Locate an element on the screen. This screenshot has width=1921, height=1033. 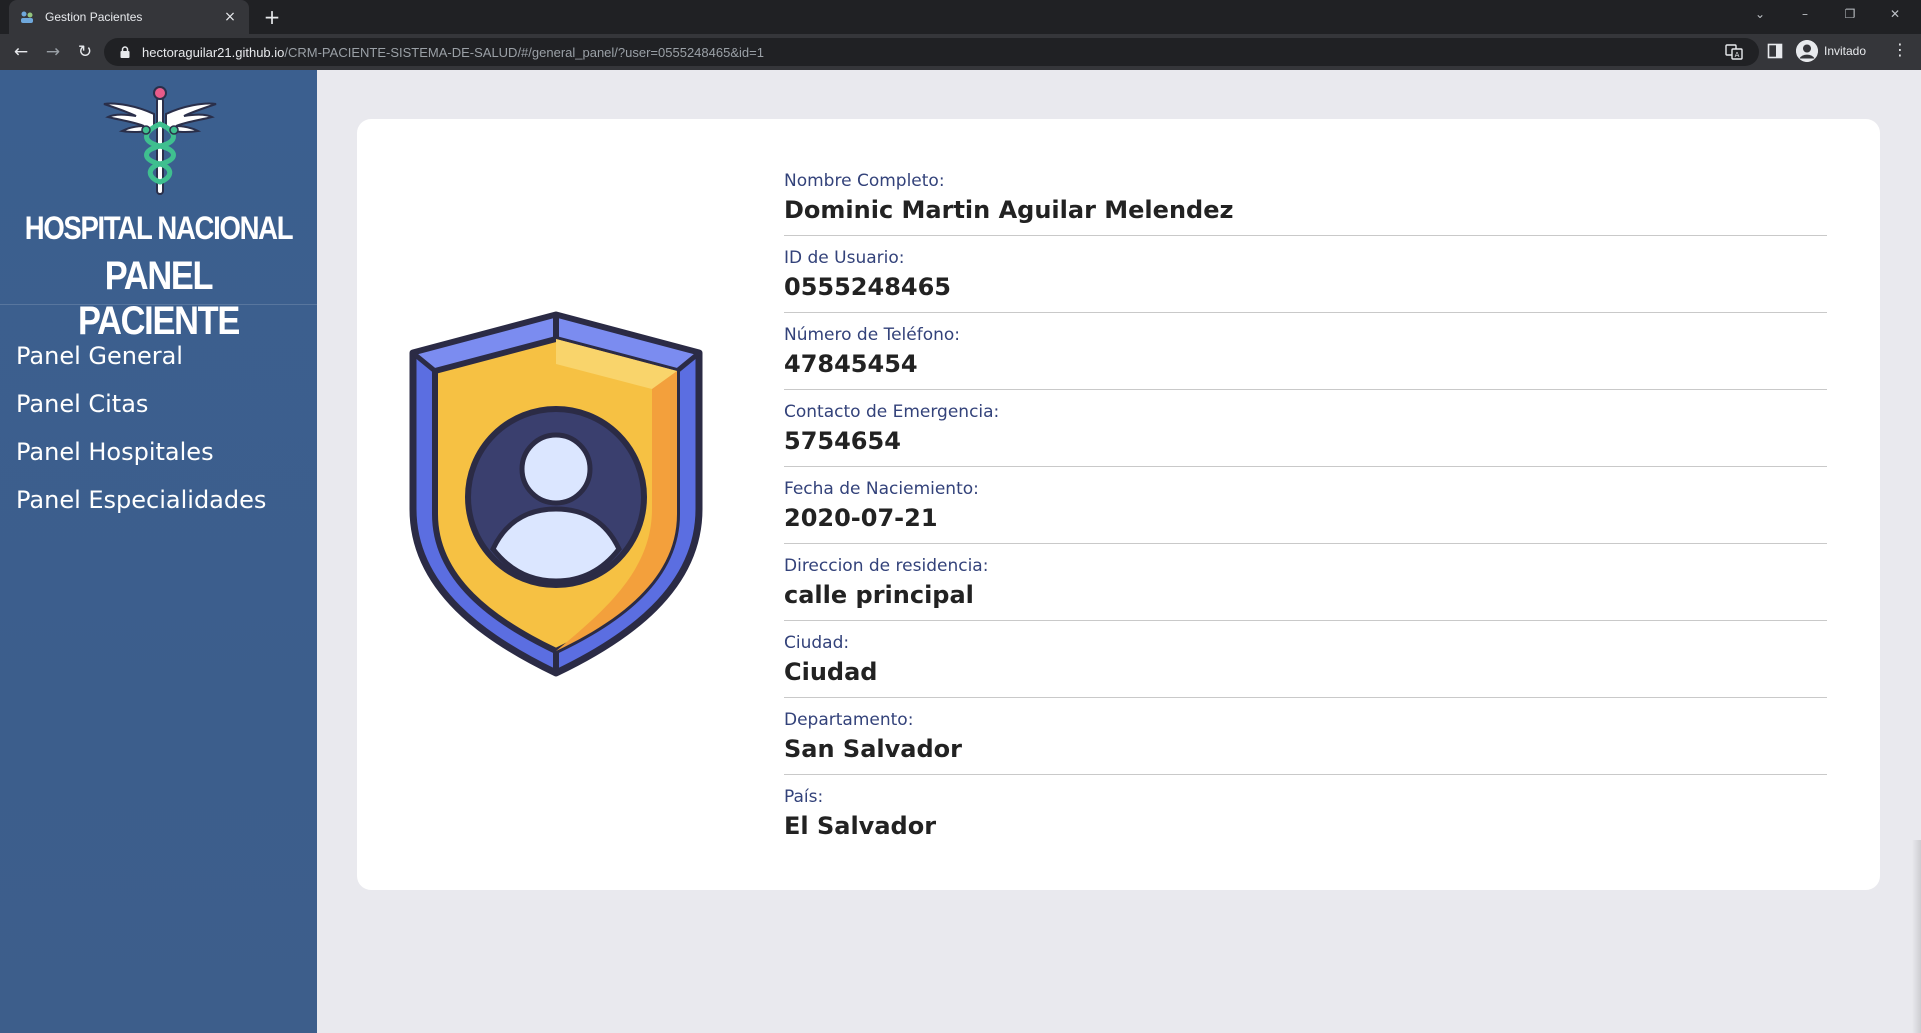
field-phone: Número de Teléfono: 47845454 is located at coordinates (1305, 351).